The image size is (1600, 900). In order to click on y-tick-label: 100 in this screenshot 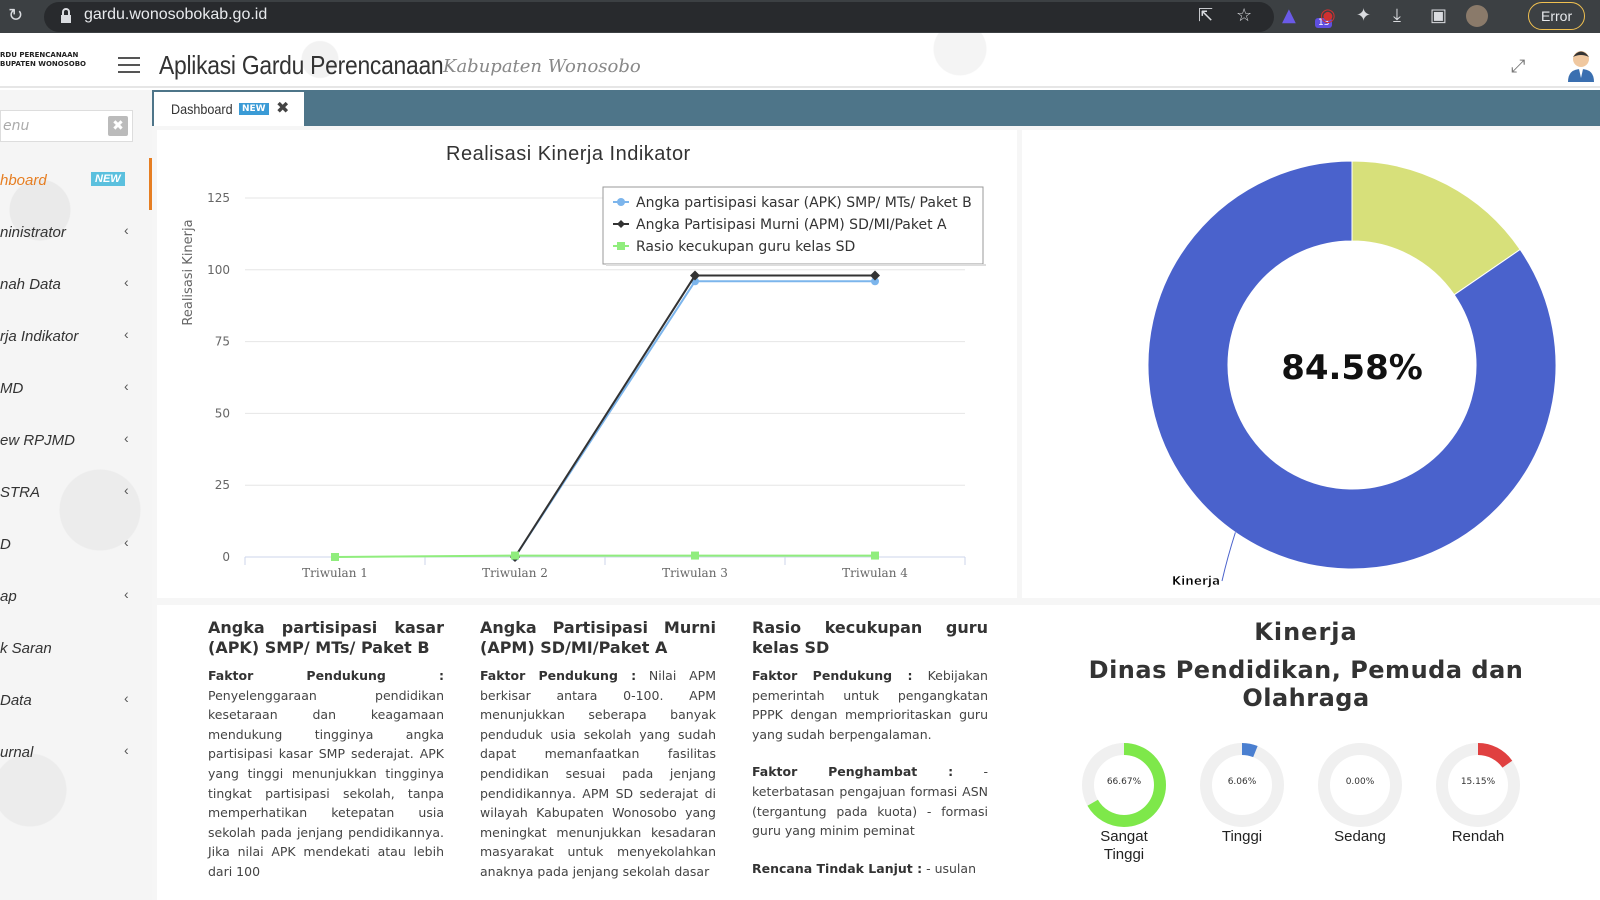, I will do `click(218, 270)`.